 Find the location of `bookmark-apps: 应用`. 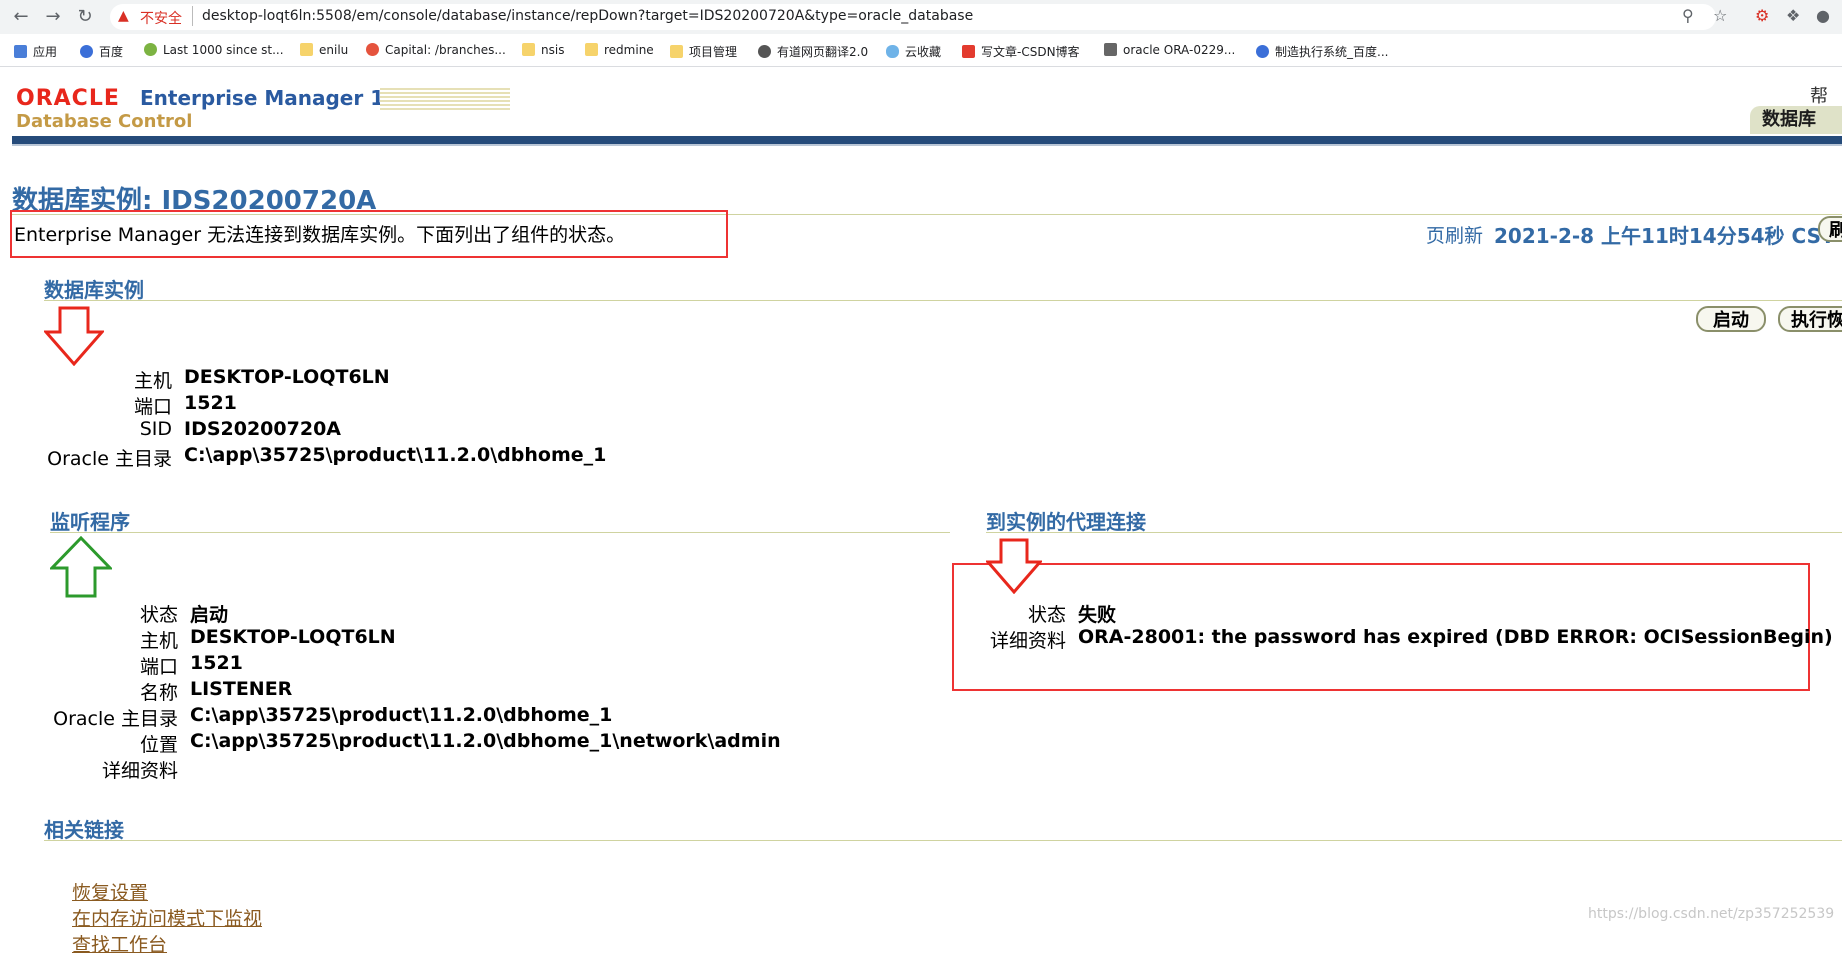

bookmark-apps: 应用 is located at coordinates (35, 51).